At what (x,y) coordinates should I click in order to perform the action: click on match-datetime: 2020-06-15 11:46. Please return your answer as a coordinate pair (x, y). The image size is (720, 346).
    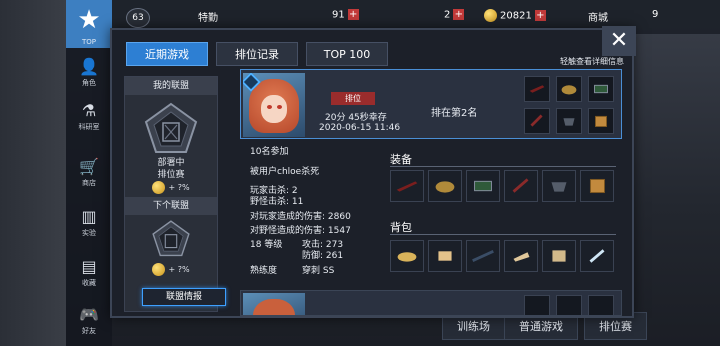
    Looking at the image, I should click on (360, 128).